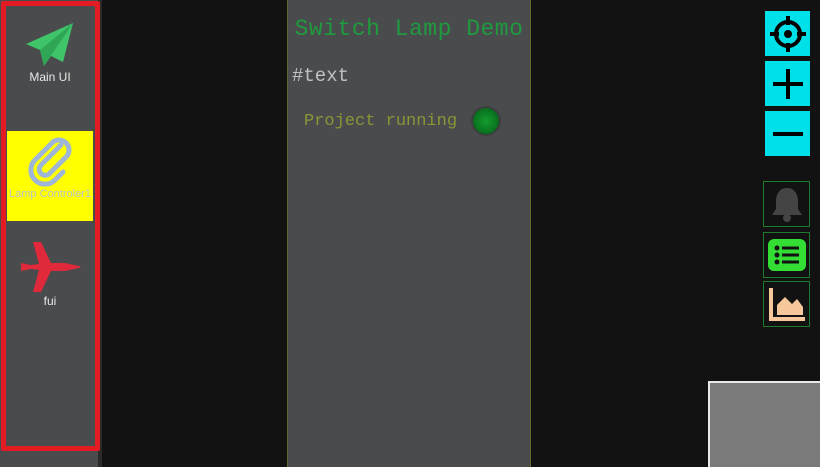  Describe the element at coordinates (50, 77) in the screenshot. I see `sidebar-item-label: Main UI` at that location.